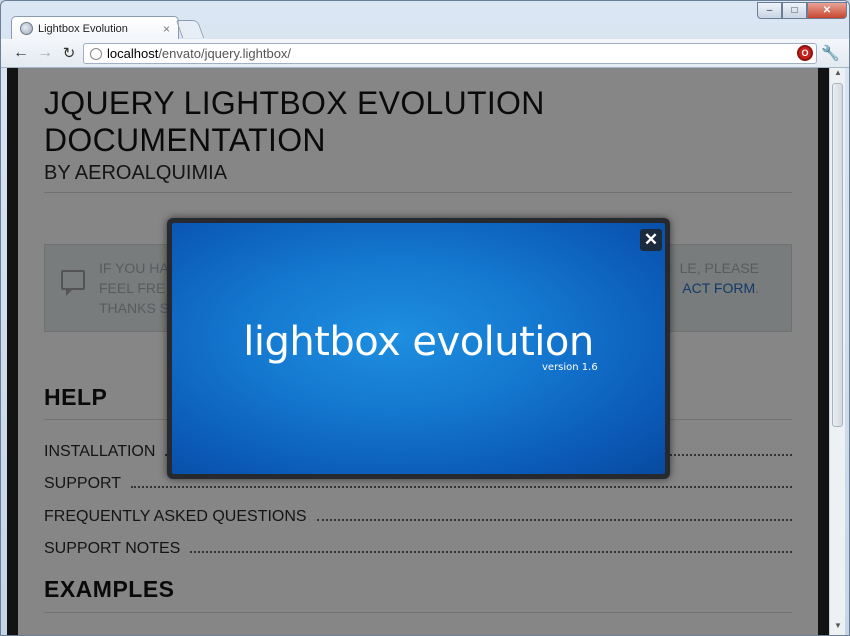 The width and height of the screenshot is (850, 636). What do you see at coordinates (69, 53) in the screenshot?
I see `reload-icon: ↻` at bounding box center [69, 53].